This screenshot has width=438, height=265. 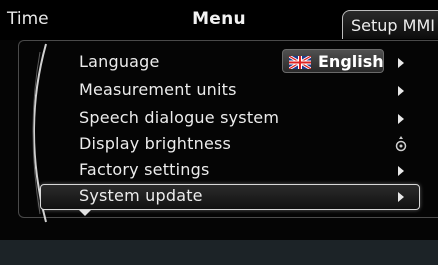 I want to click on menu-item-language: Language English, so click(x=219, y=62).